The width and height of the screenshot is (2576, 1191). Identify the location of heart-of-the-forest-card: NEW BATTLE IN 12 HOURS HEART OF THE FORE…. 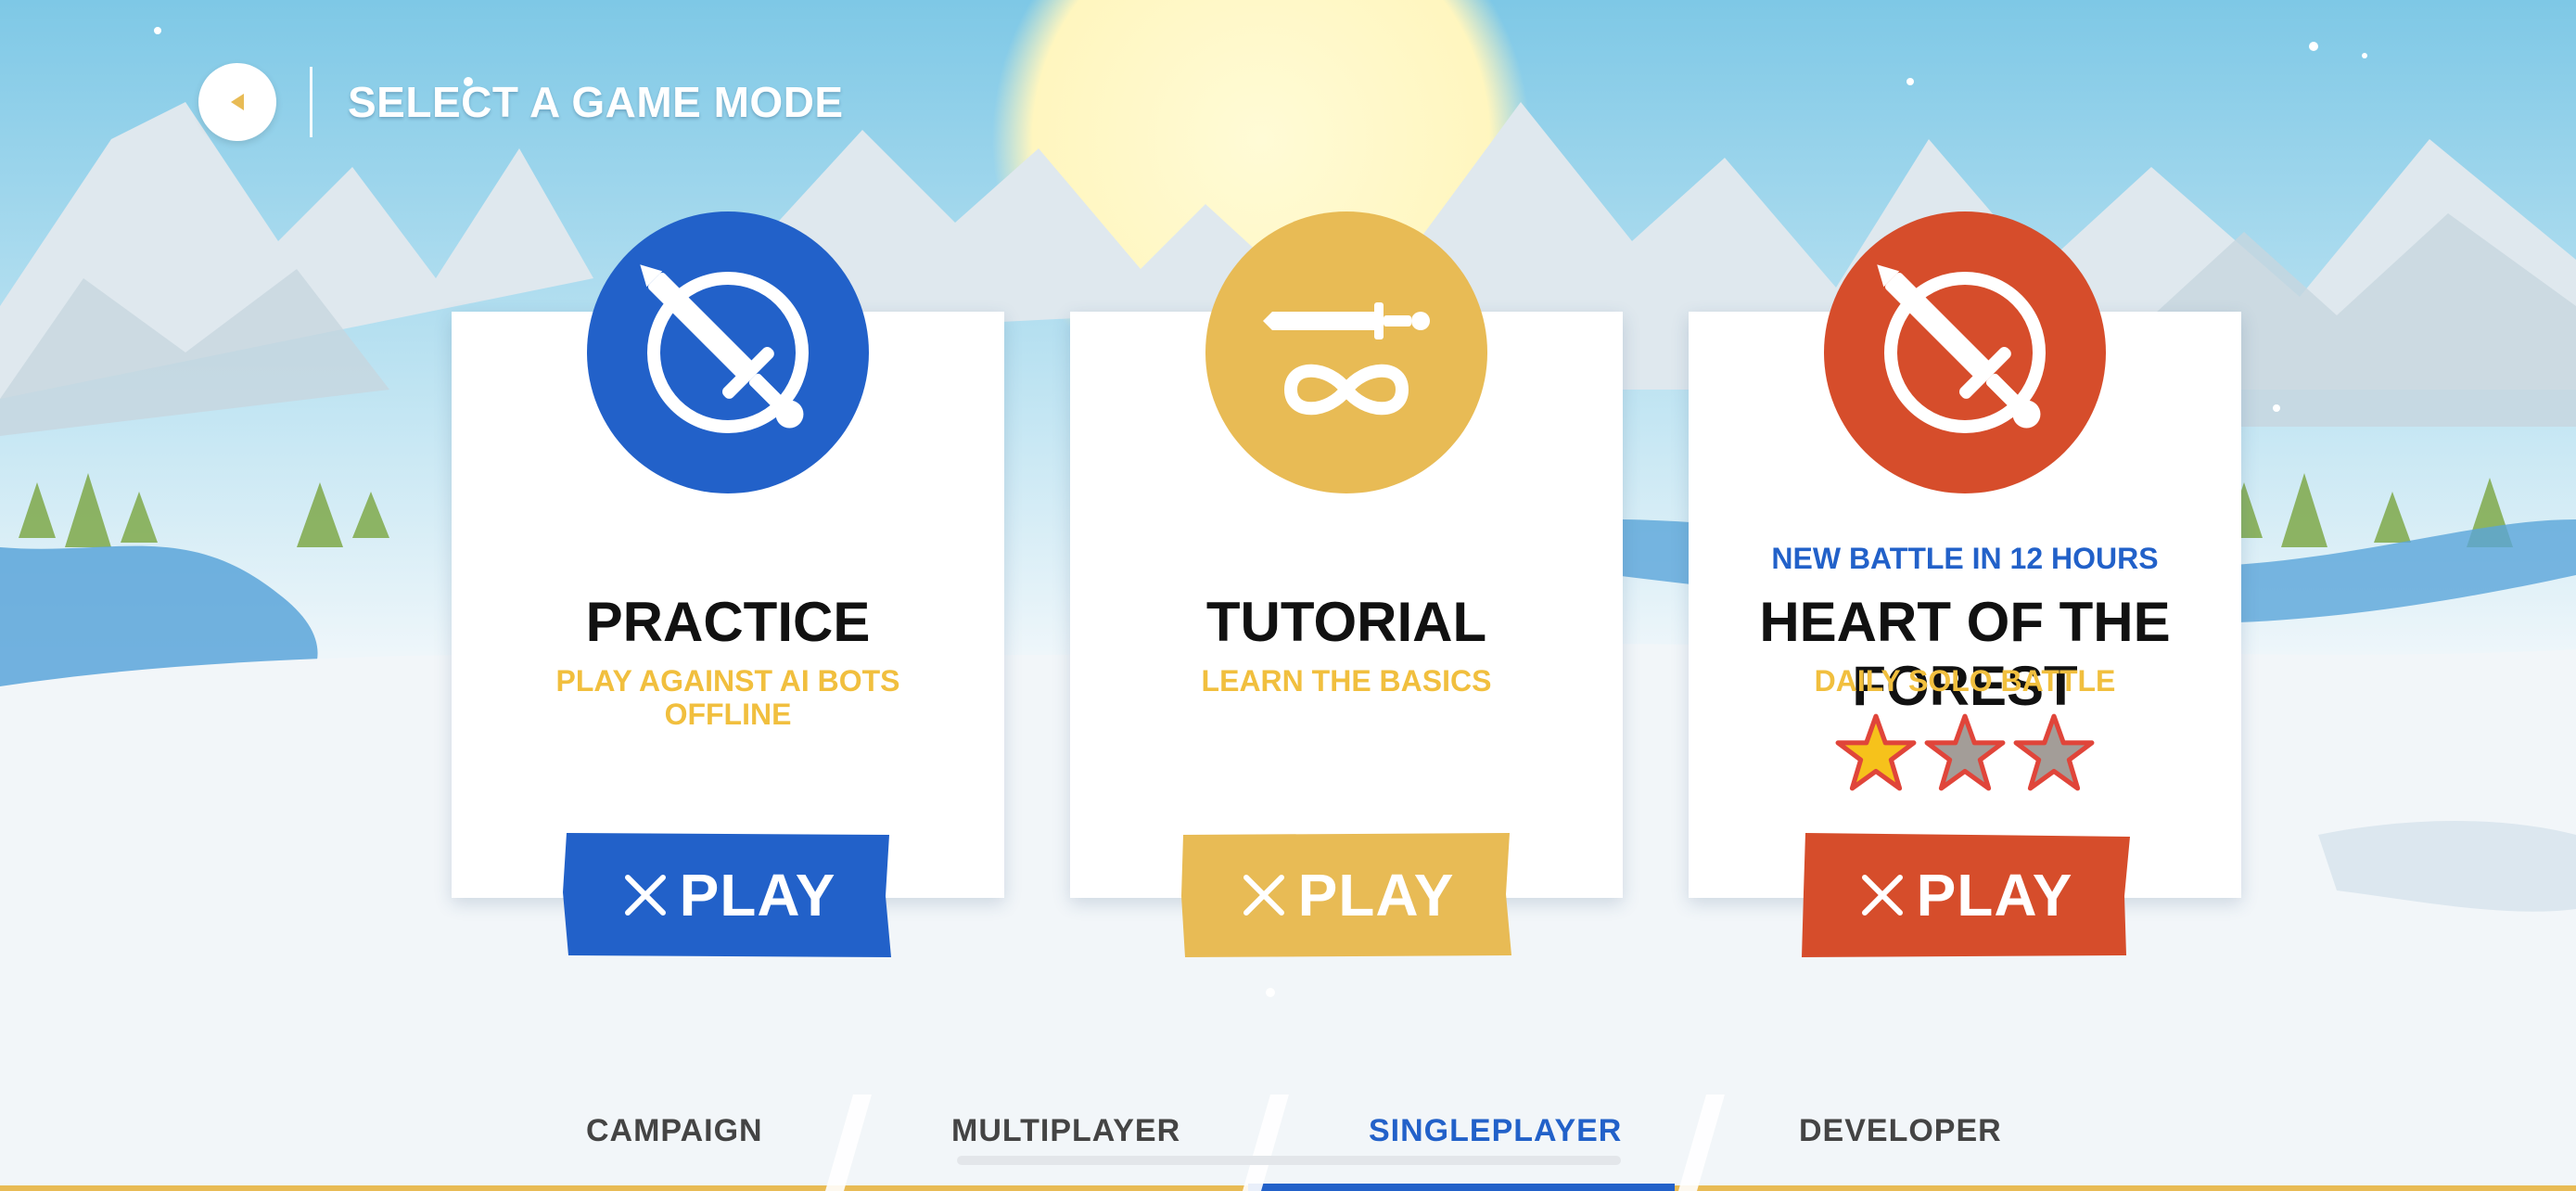
(1965, 584).